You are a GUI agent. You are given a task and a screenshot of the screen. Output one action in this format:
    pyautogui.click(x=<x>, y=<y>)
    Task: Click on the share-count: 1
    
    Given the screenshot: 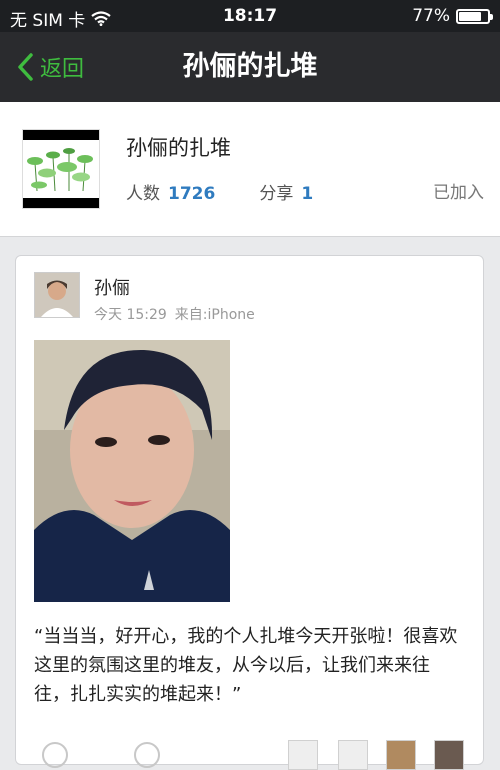 What is the action you would take?
    pyautogui.click(x=307, y=194)
    